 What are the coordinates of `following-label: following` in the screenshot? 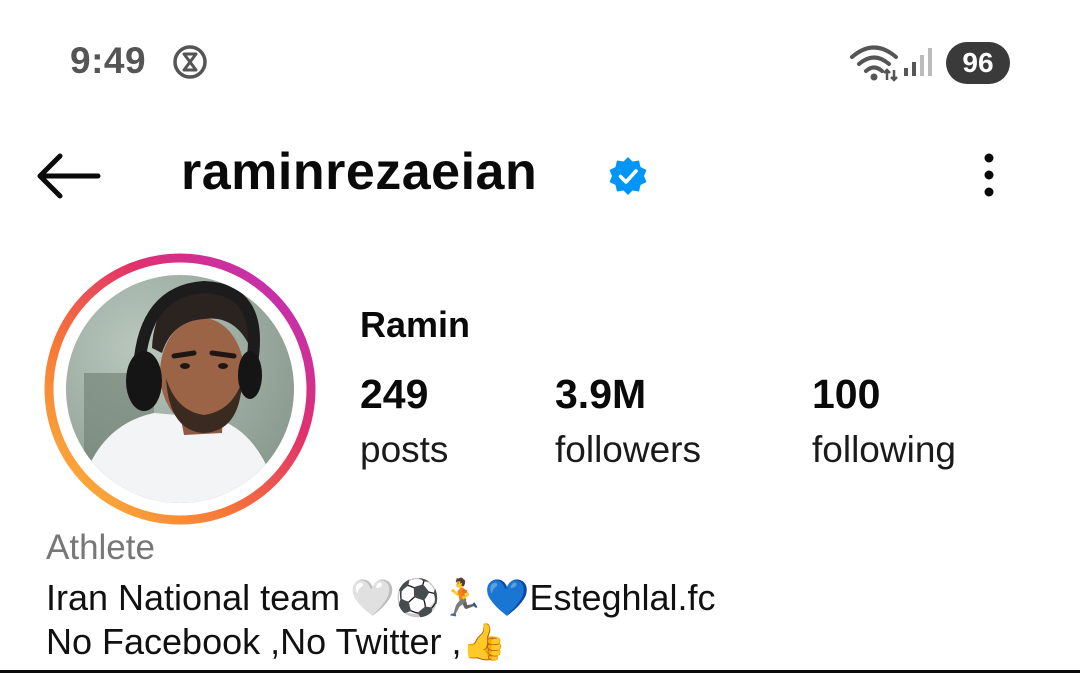 It's located at (884, 449).